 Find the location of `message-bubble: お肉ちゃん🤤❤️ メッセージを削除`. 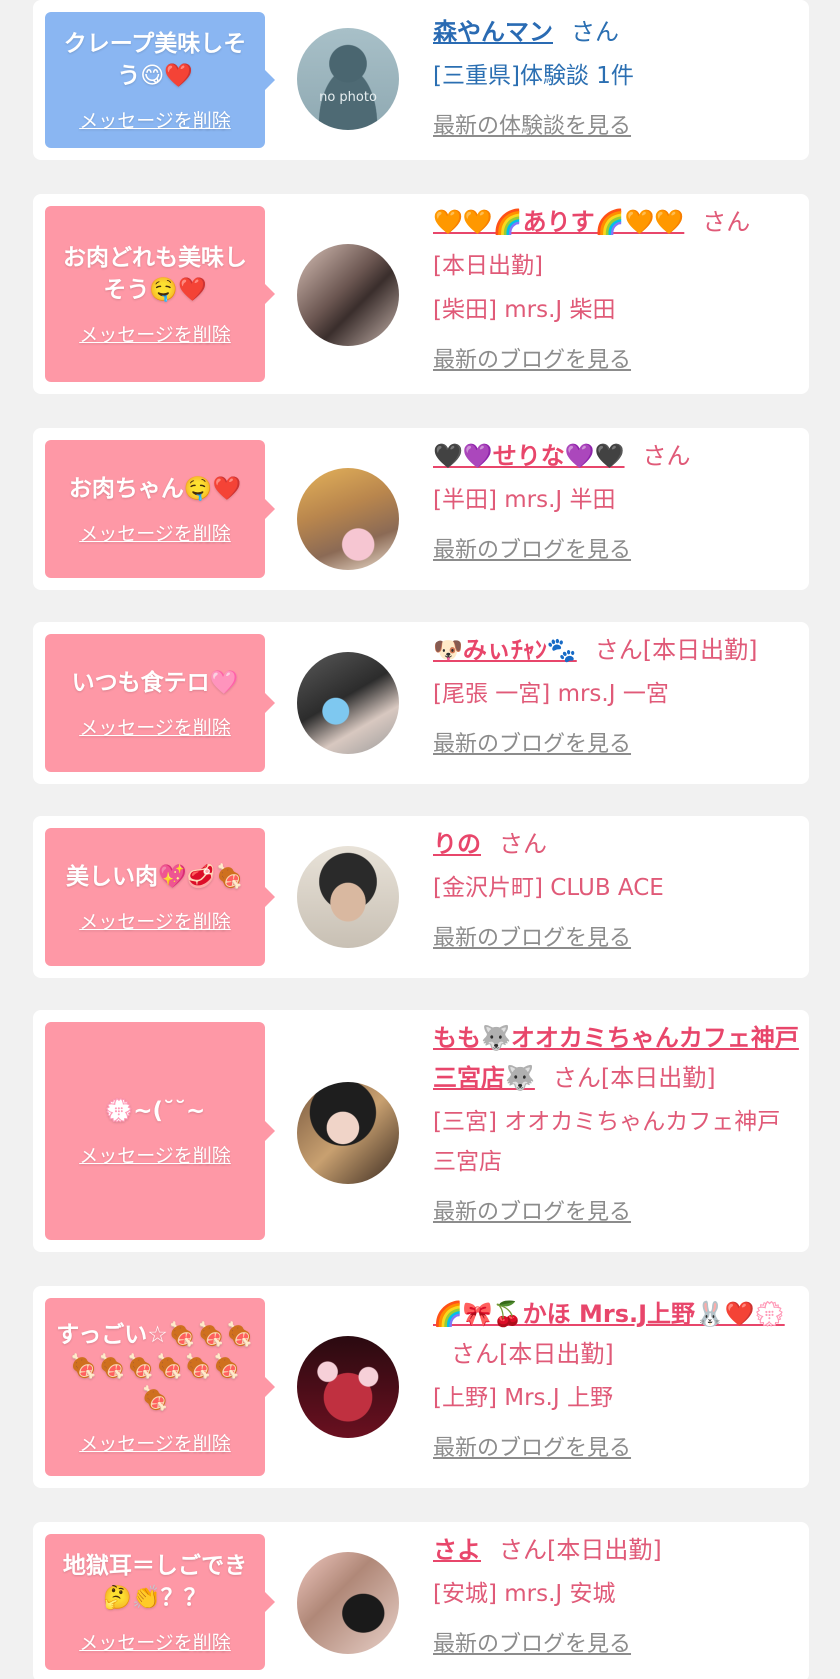

message-bubble: お肉ちゃん🤤❤️ メッセージを削除 is located at coordinates (160, 509).